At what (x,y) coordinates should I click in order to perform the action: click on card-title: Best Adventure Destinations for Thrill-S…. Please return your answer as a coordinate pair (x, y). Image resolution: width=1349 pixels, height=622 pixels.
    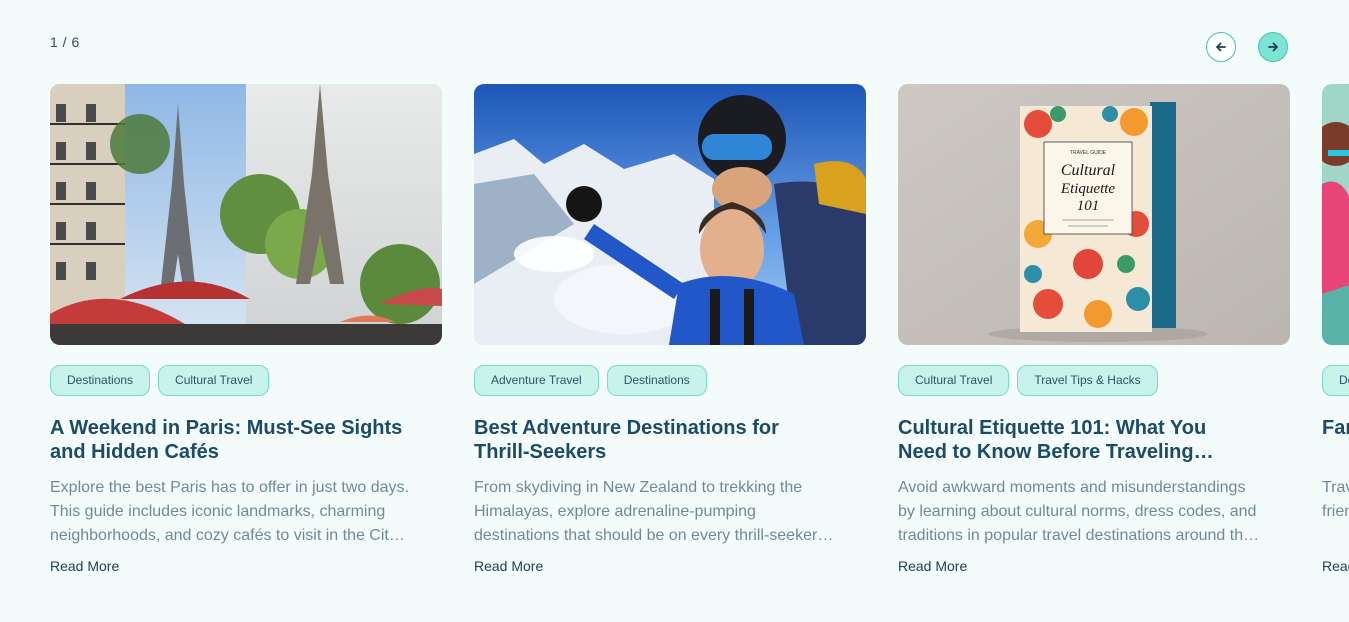
    Looking at the image, I should click on (670, 440).